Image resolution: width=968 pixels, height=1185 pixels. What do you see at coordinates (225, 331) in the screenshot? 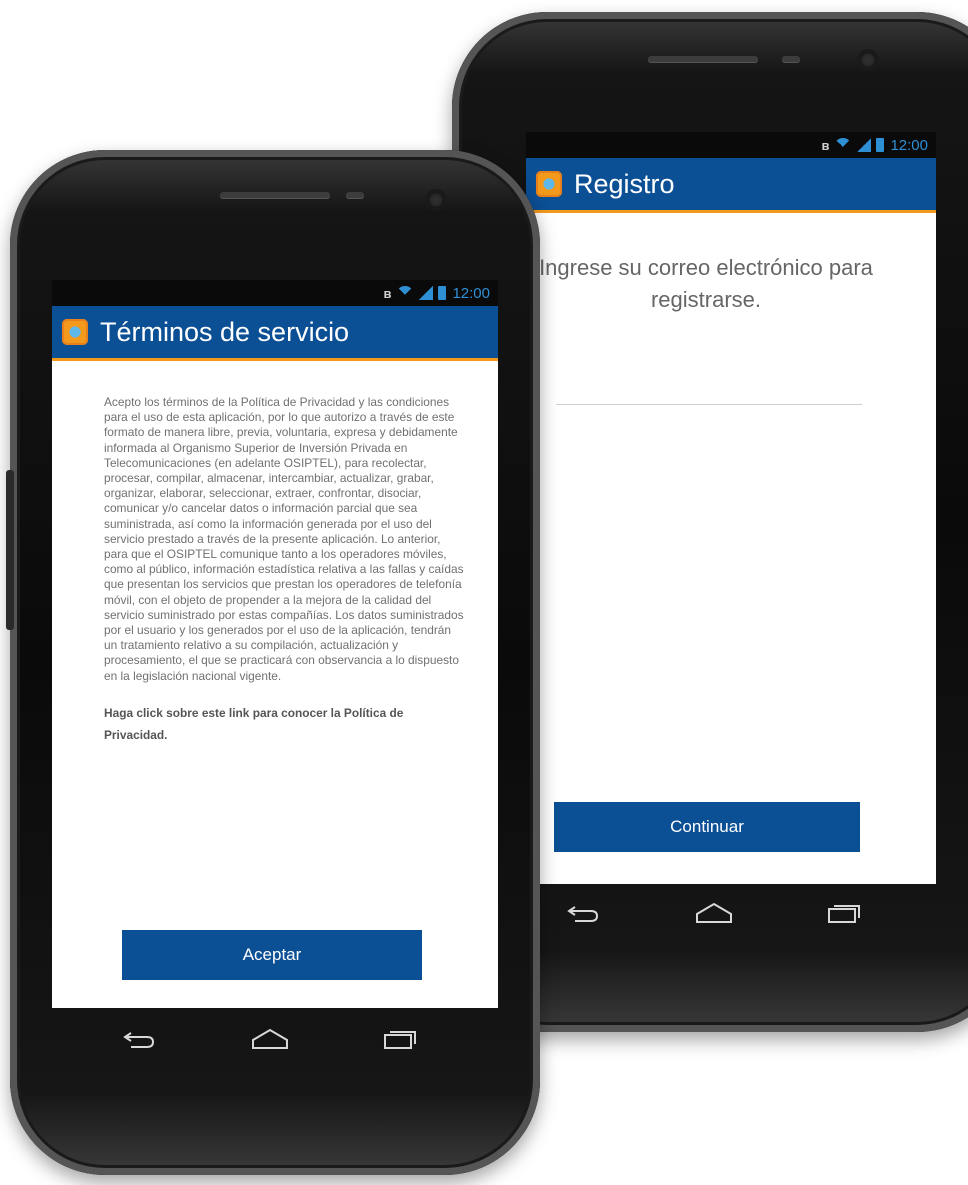
I see `page-title: Términos de servicio` at bounding box center [225, 331].